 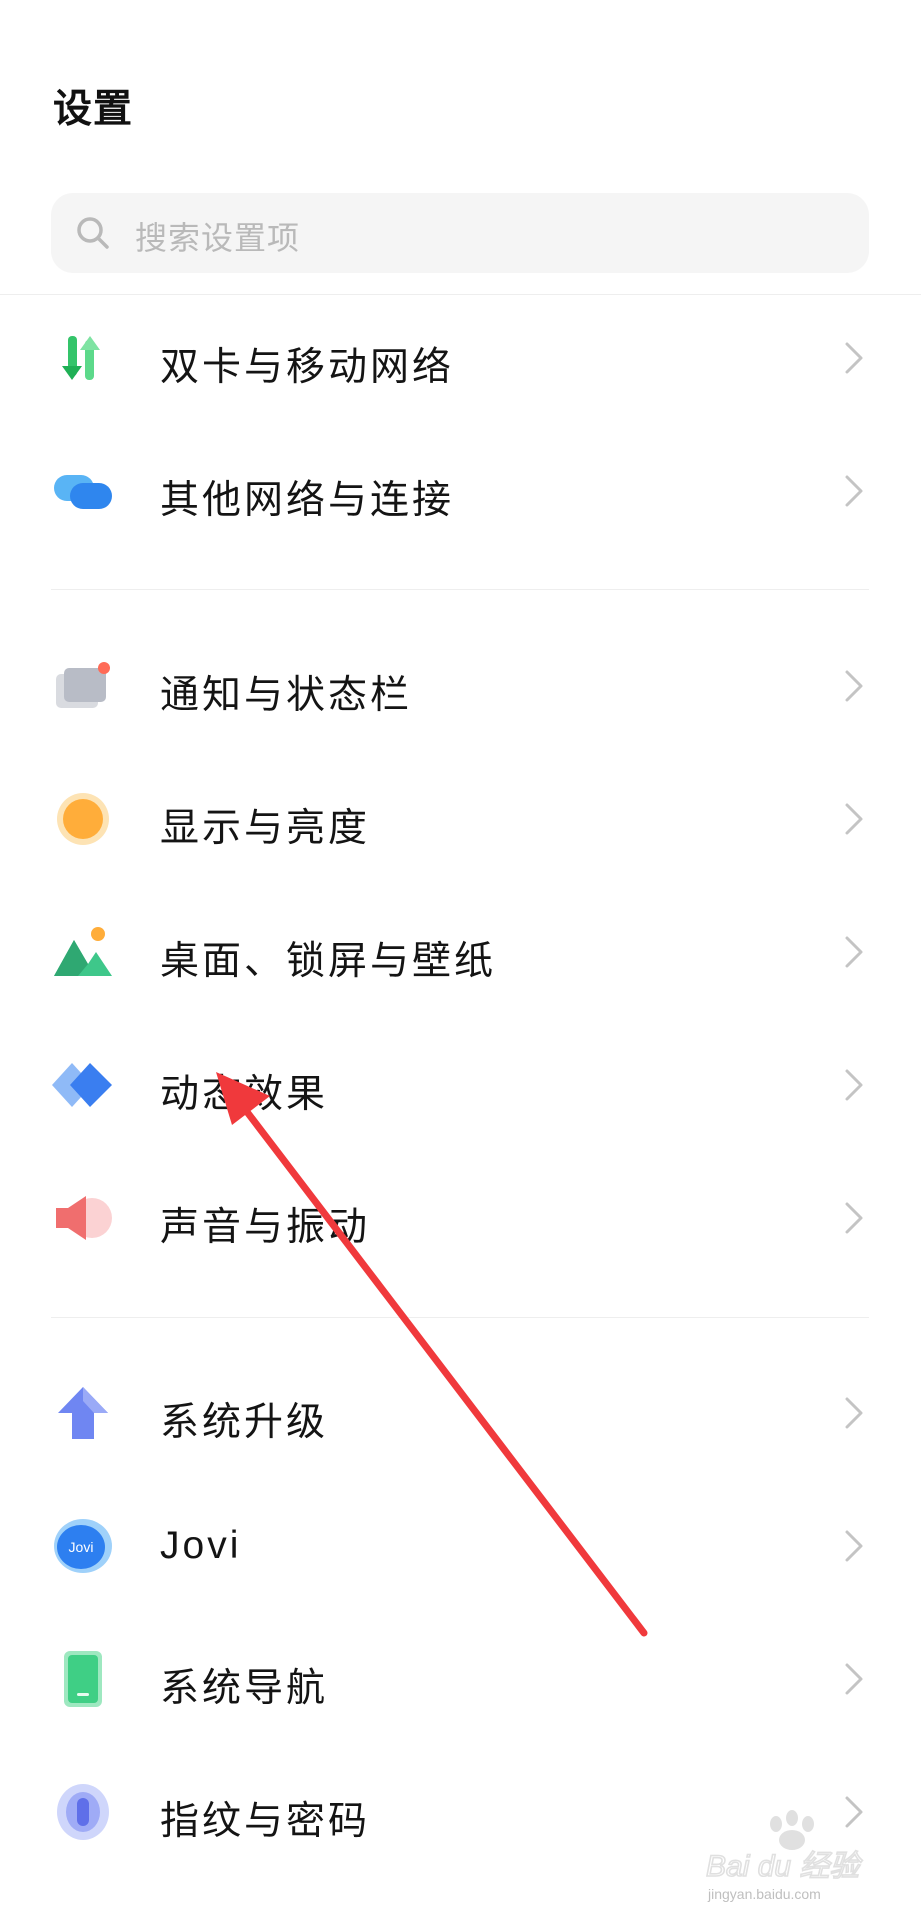 What do you see at coordinates (307, 500) in the screenshot?
I see `setting-label: 其他网络与连接` at bounding box center [307, 500].